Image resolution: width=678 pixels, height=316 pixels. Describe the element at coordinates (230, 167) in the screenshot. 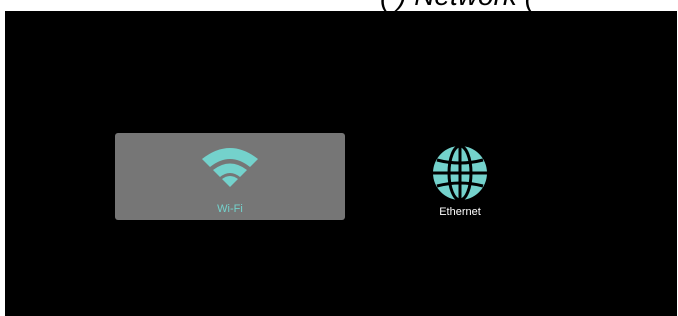

I see `wifi-icon` at that location.